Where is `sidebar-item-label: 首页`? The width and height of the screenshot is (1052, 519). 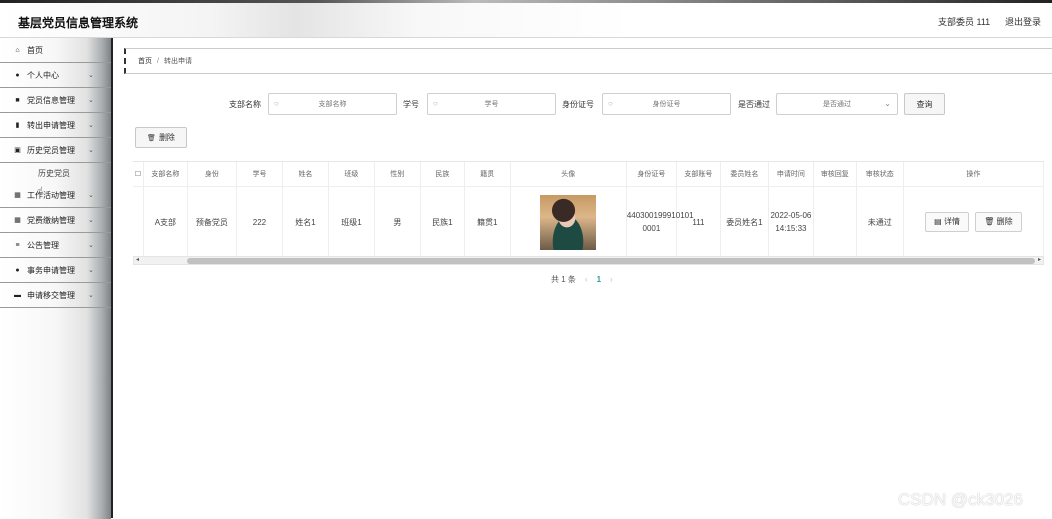 sidebar-item-label: 首页 is located at coordinates (35, 50).